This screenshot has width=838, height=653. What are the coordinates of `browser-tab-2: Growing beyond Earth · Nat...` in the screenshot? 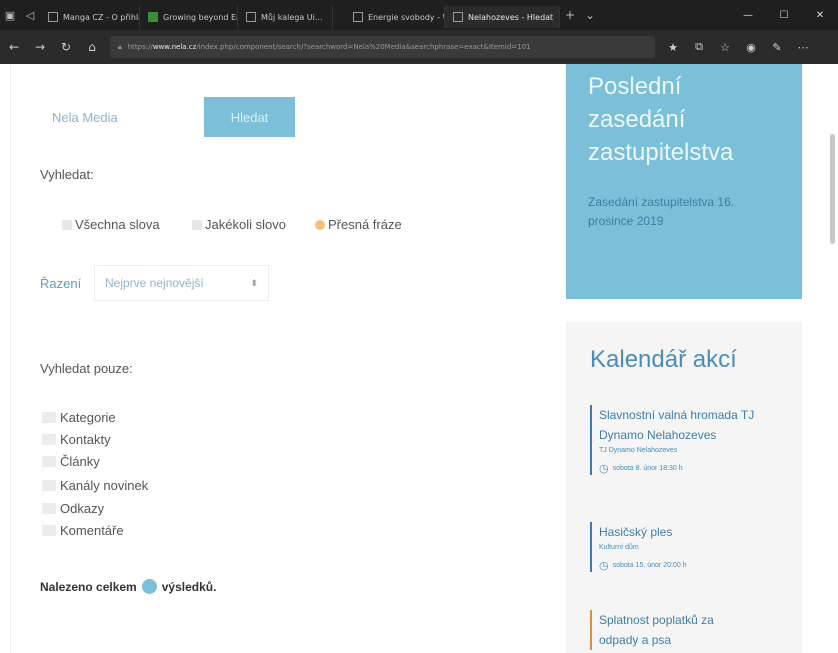 It's located at (189, 17).